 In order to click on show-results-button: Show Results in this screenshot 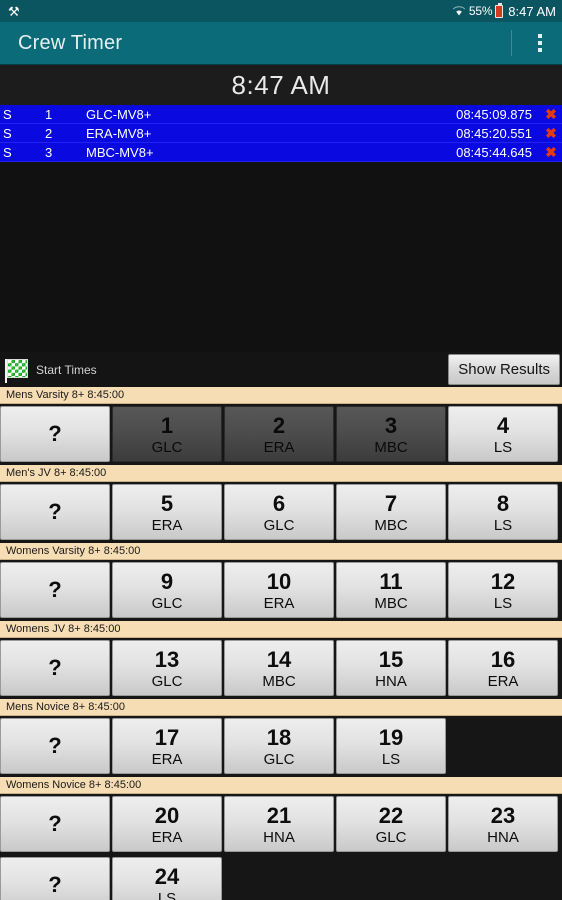, I will do `click(504, 369)`.